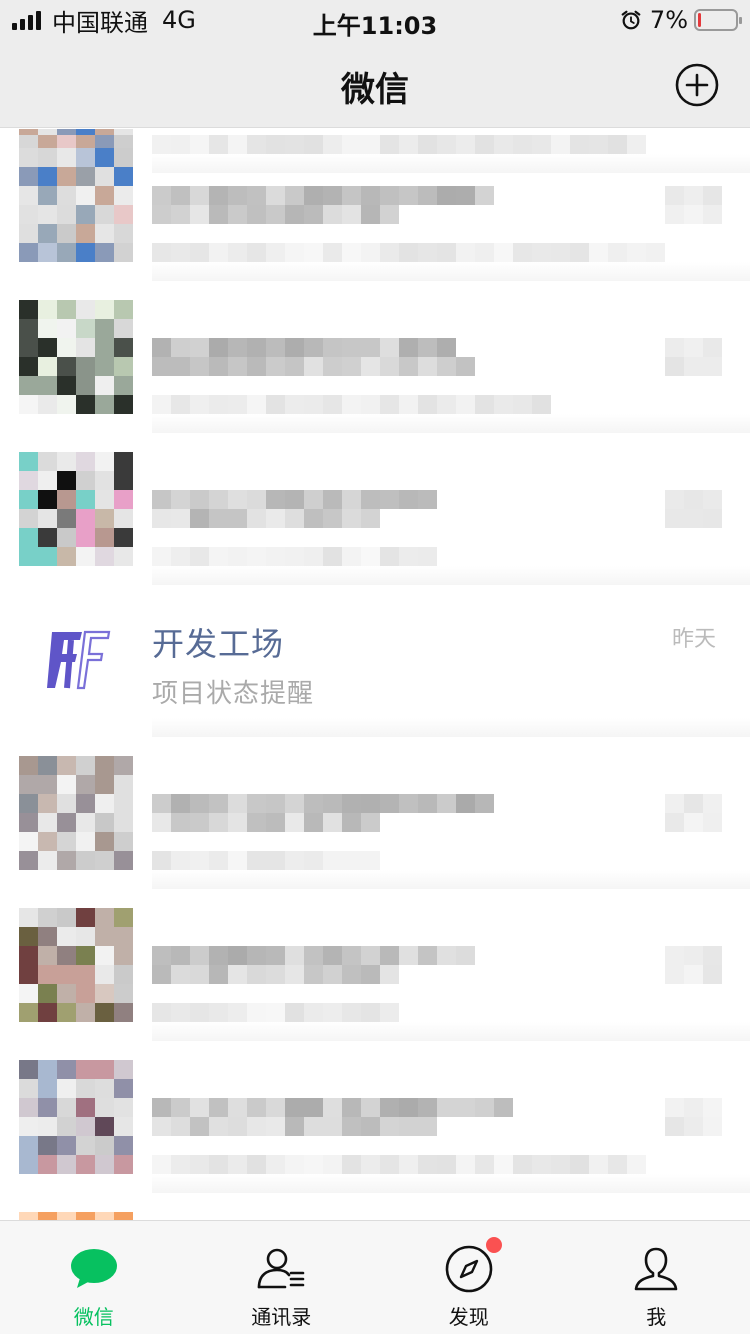 Image resolution: width=750 pixels, height=1334 pixels. What do you see at coordinates (693, 639) in the screenshot?
I see `chat-time: 昨天` at bounding box center [693, 639].